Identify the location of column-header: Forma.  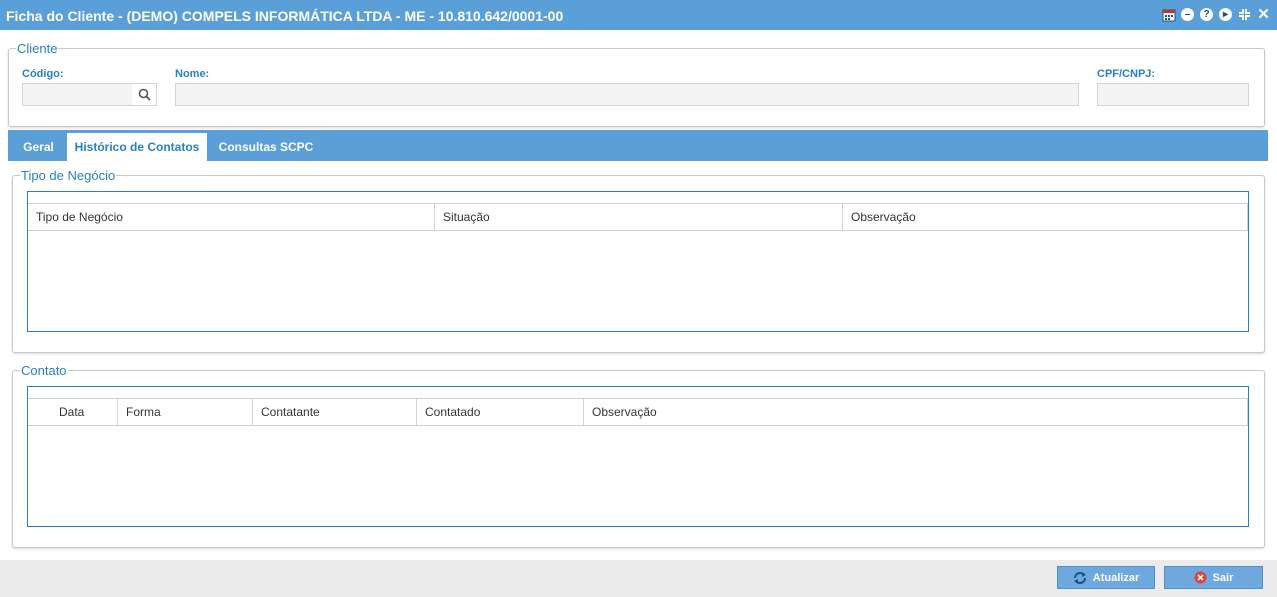
(185, 412).